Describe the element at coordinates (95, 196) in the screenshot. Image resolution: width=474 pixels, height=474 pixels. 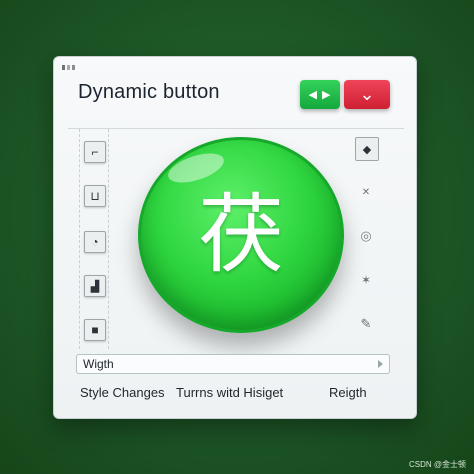
I see `bracket-icon: ⊔` at that location.